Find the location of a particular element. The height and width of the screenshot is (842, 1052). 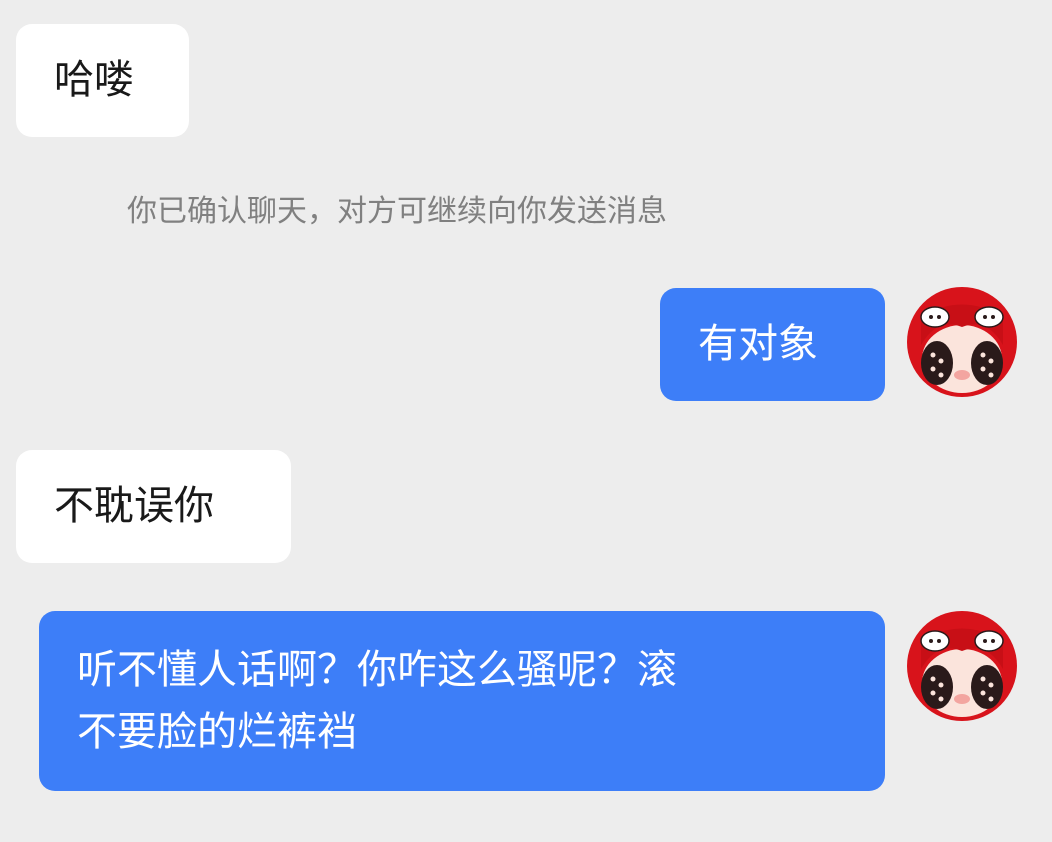

incoming-message-bubble: 不耽误你 is located at coordinates (153, 506).